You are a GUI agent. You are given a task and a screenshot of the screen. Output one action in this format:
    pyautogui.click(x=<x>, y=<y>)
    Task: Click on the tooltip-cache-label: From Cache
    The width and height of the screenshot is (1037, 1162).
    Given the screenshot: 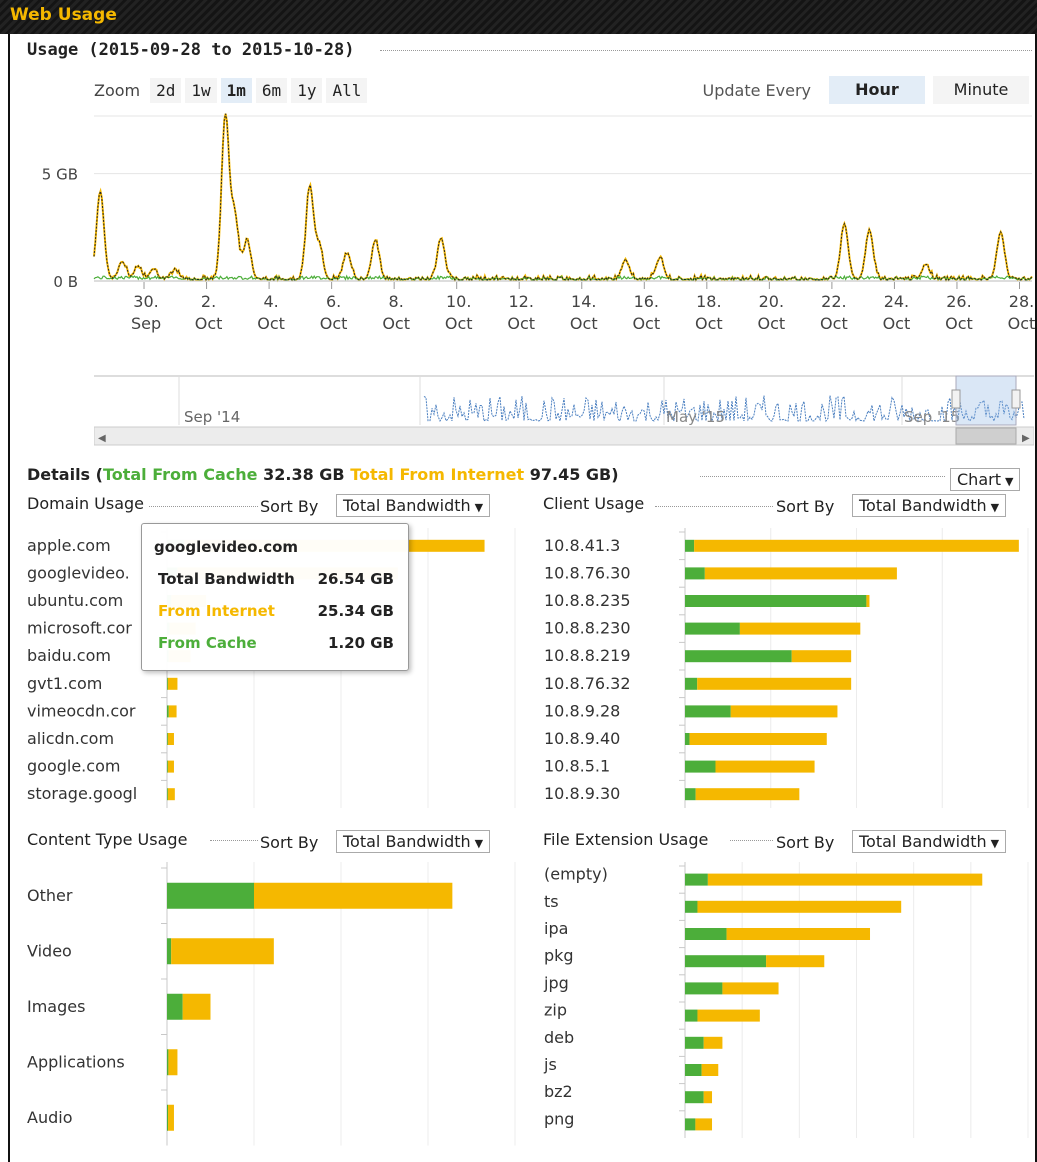 What is the action you would take?
    pyautogui.click(x=207, y=643)
    